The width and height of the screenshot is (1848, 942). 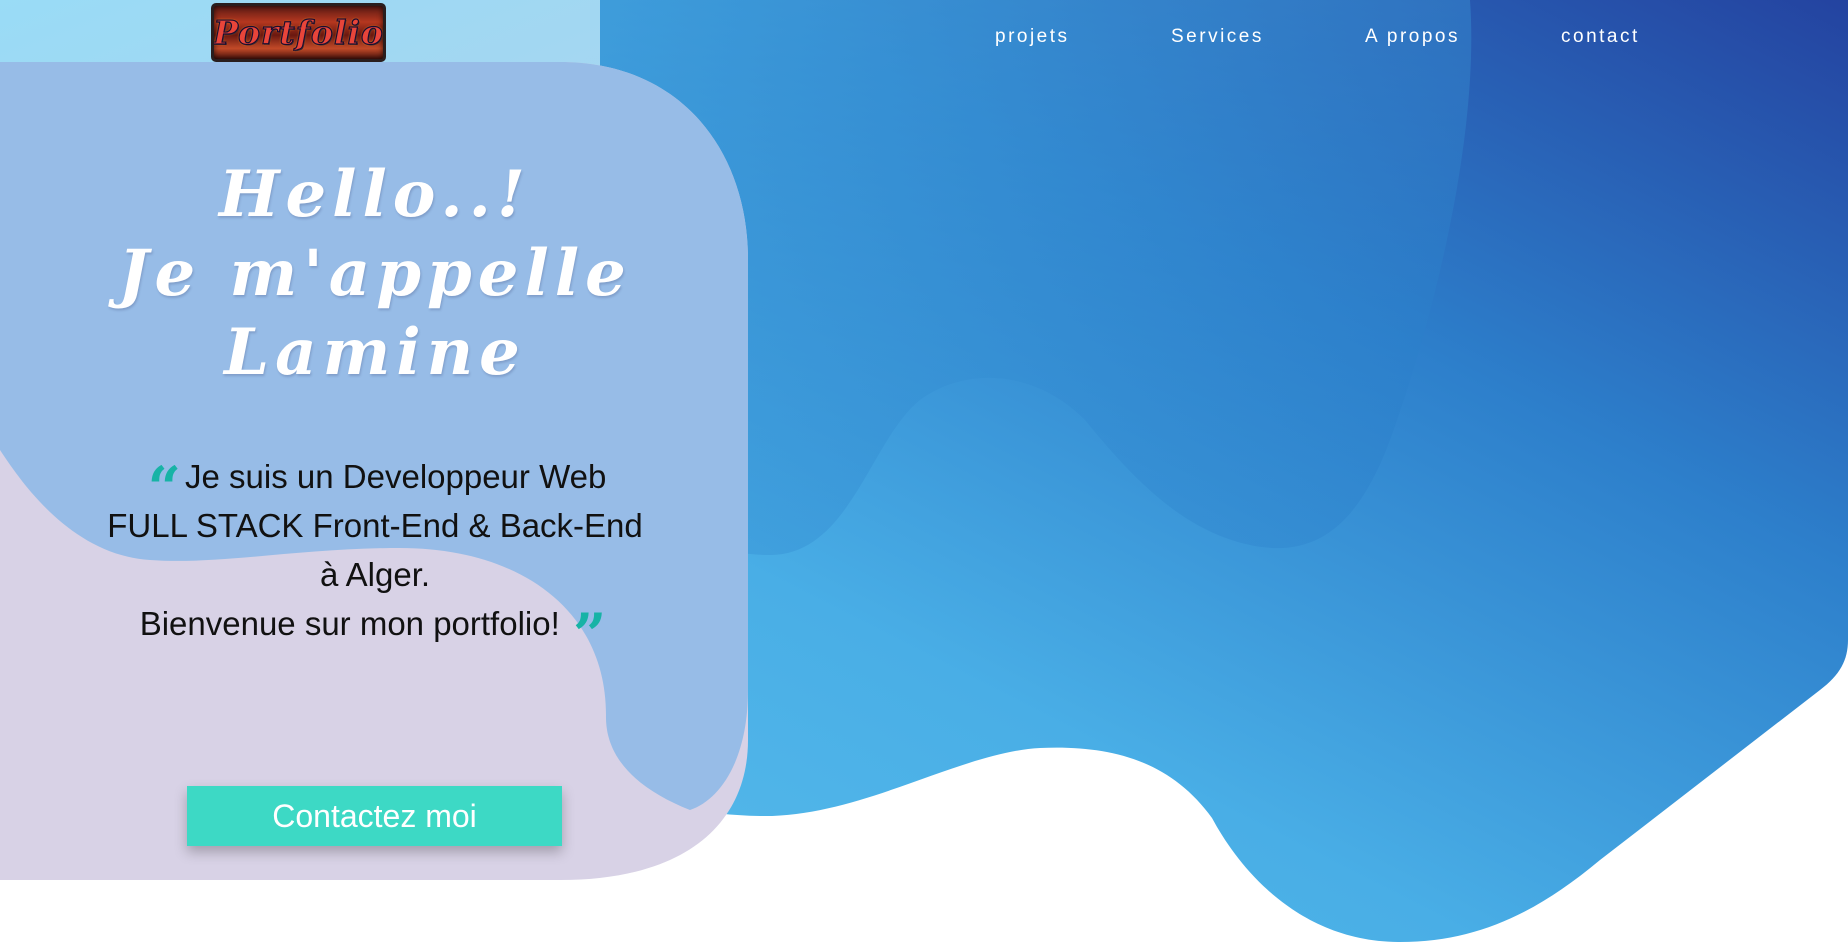 What do you see at coordinates (373, 635) in the screenshot?
I see `hero-desc-line-4: Bienvenue sur mon portfolio! ”` at bounding box center [373, 635].